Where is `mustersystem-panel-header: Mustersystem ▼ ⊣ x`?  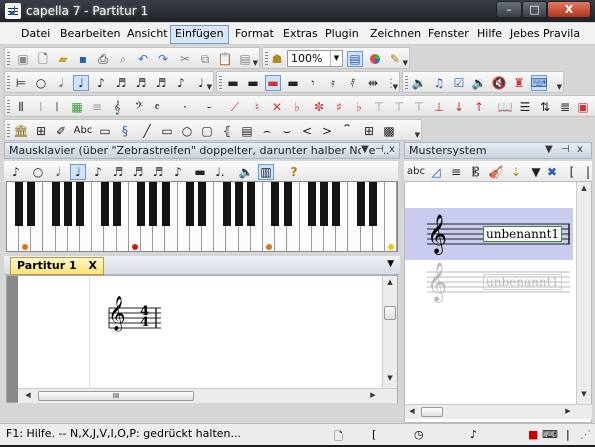 mustersystem-panel-header: Mustersystem ▼ ⊣ x is located at coordinates (498, 150).